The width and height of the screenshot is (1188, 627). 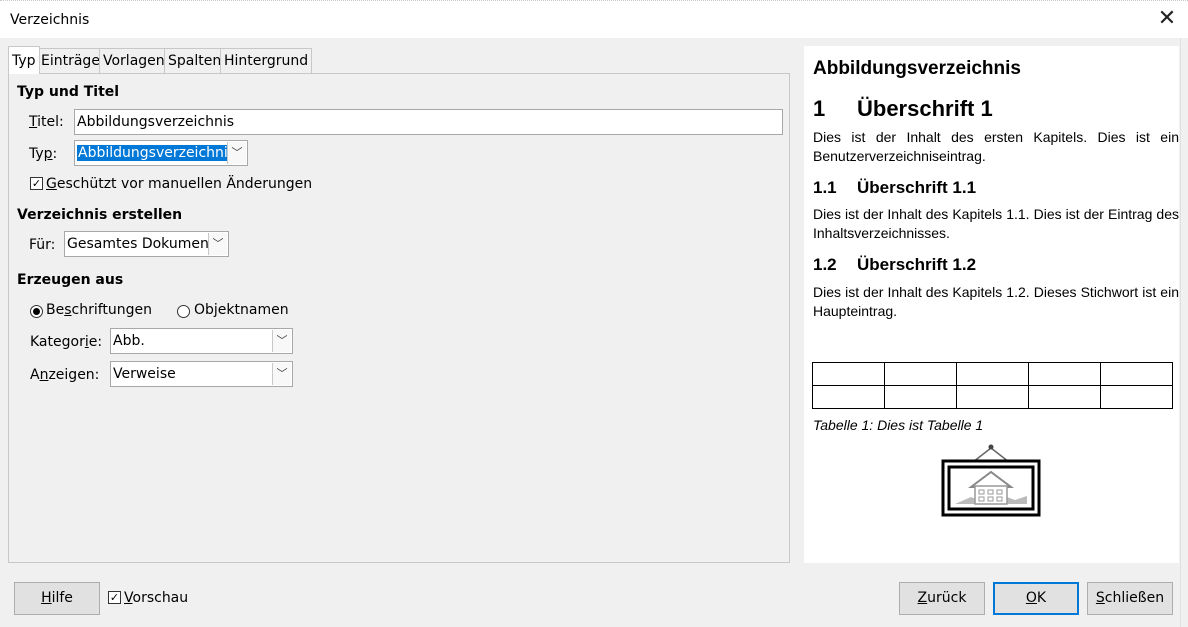 What do you see at coordinates (992, 385) in the screenshot?
I see `preview-table` at bounding box center [992, 385].